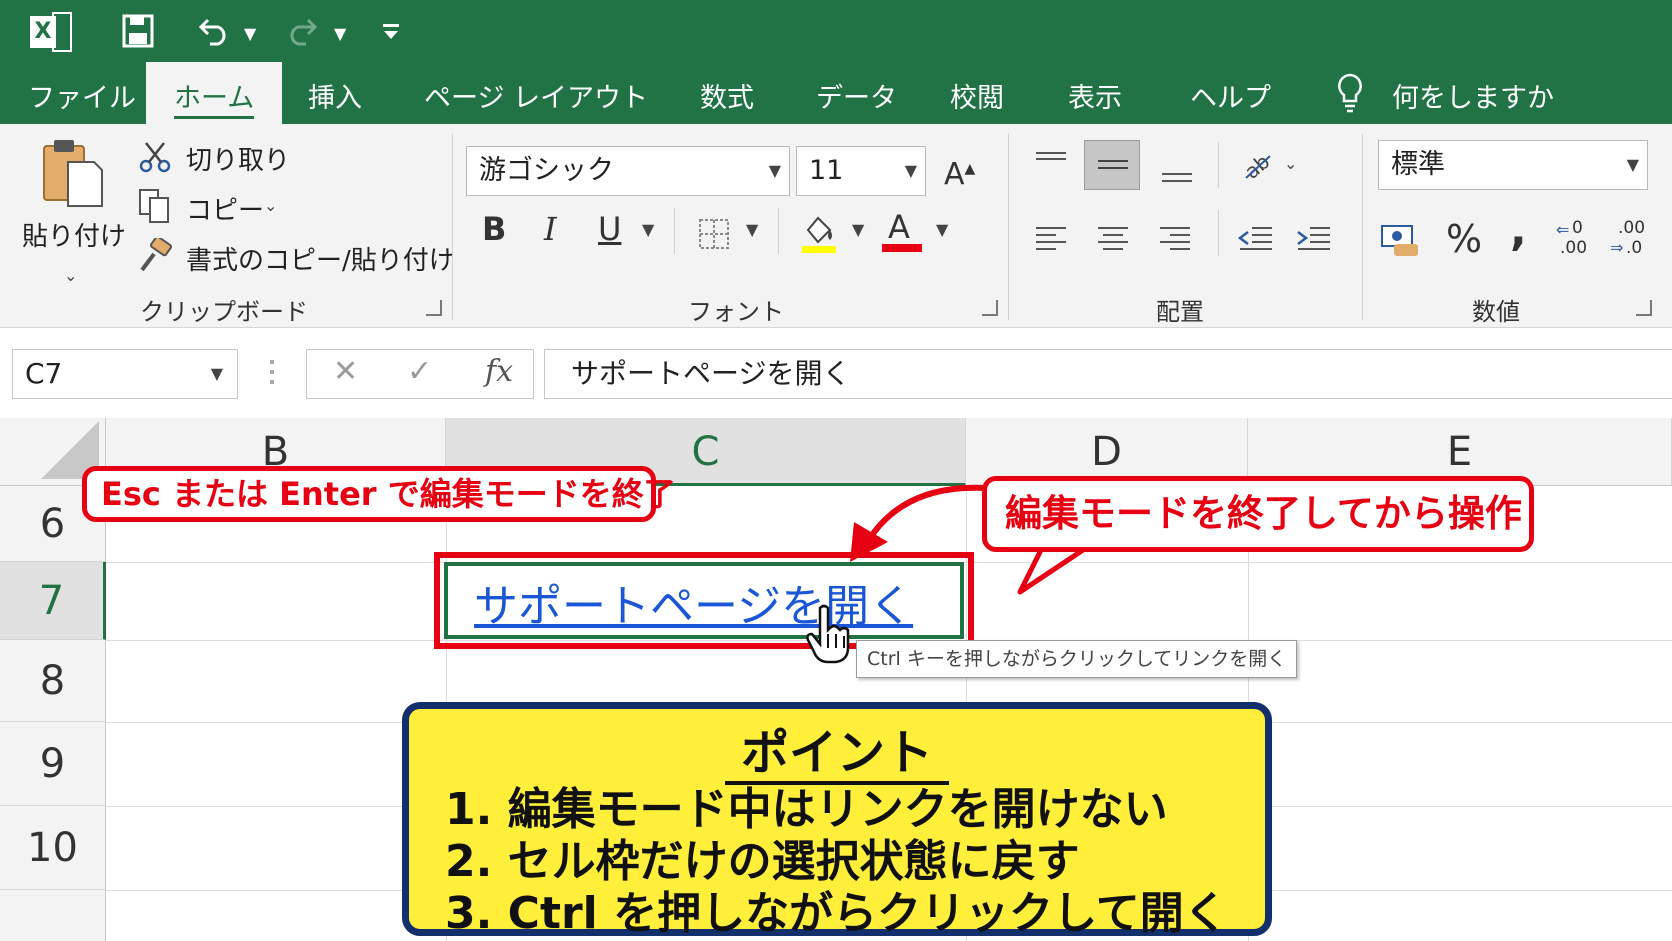 This screenshot has height=941, width=1672. Describe the element at coordinates (856, 95) in the screenshot. I see `tab-data: データ` at that location.